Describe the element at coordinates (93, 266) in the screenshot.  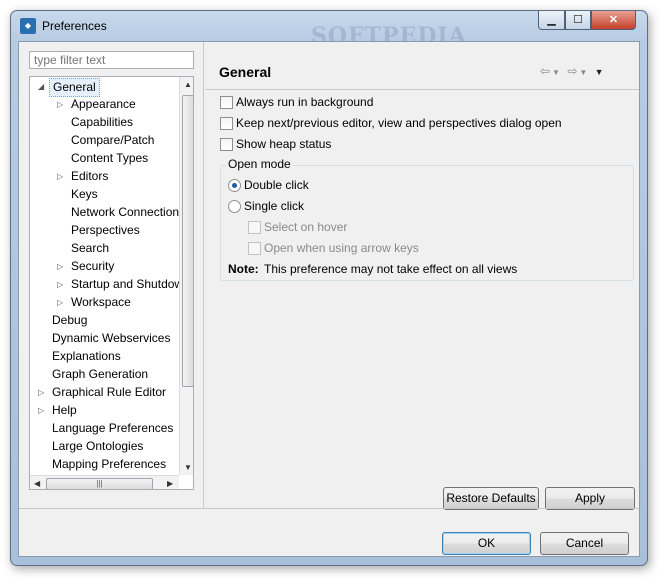
I see `tree-item-label: Security` at that location.